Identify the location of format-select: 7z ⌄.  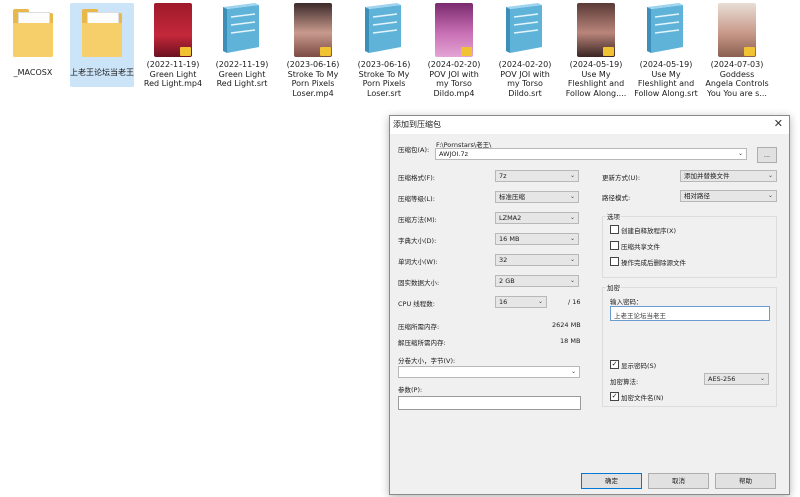
(537, 176).